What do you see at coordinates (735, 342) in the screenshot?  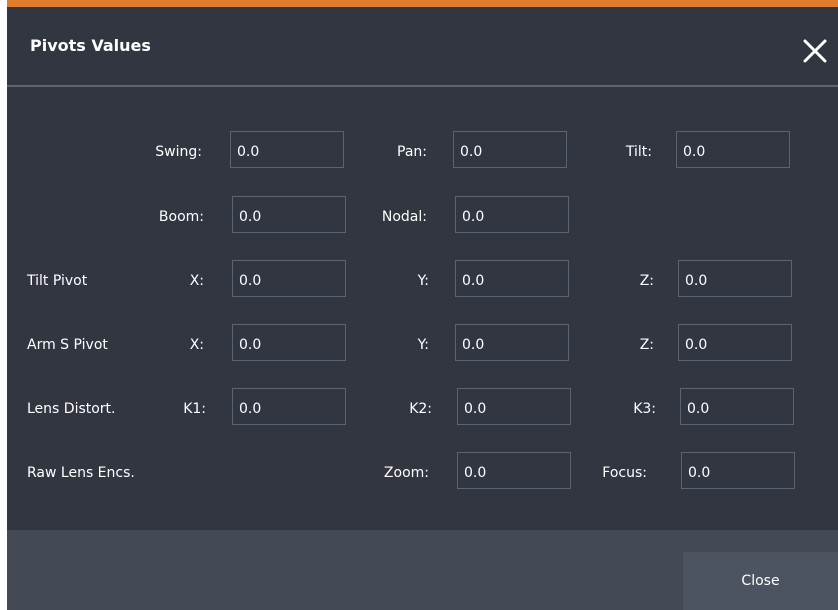 I see `arm-s-pivot-z-input` at bounding box center [735, 342].